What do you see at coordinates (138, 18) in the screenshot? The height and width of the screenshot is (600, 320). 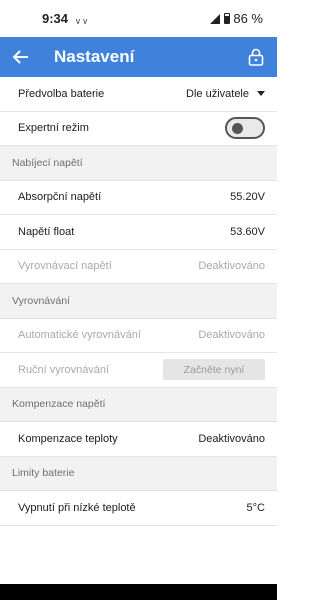 I see `status-bar: 9:34 ᵥ ᵥ 86 %` at bounding box center [138, 18].